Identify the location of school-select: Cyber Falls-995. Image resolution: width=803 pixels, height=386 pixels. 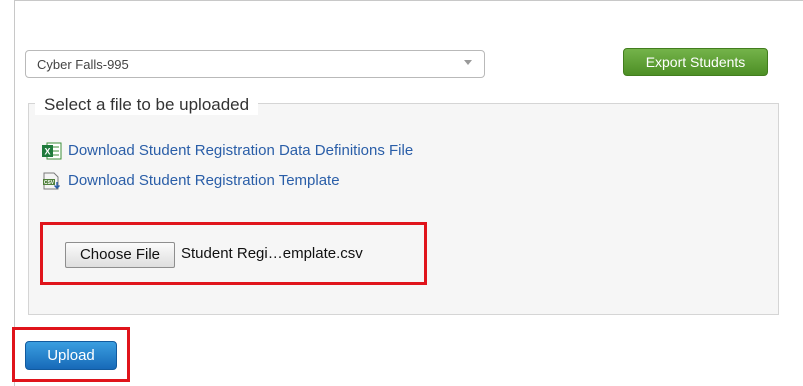
(255, 64).